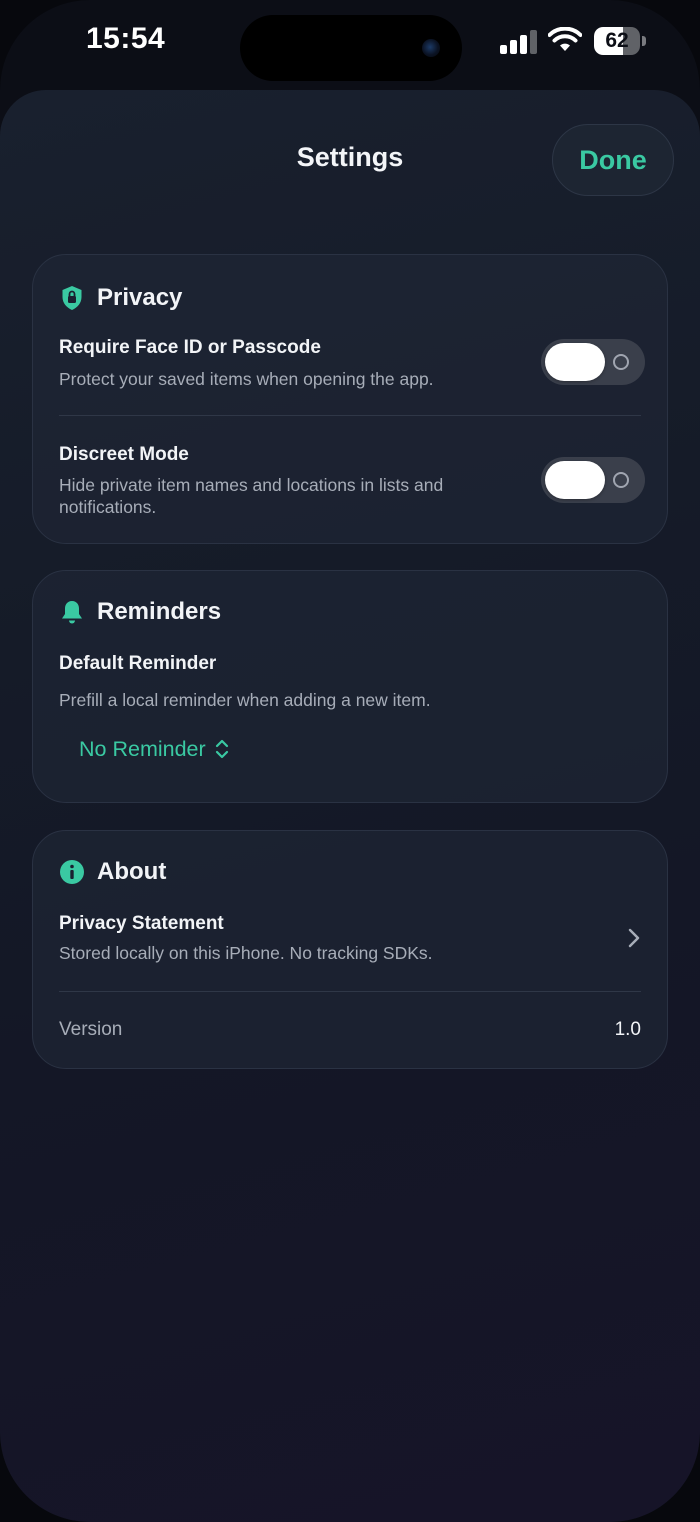 The image size is (700, 1522). I want to click on front-camera, so click(431, 48).